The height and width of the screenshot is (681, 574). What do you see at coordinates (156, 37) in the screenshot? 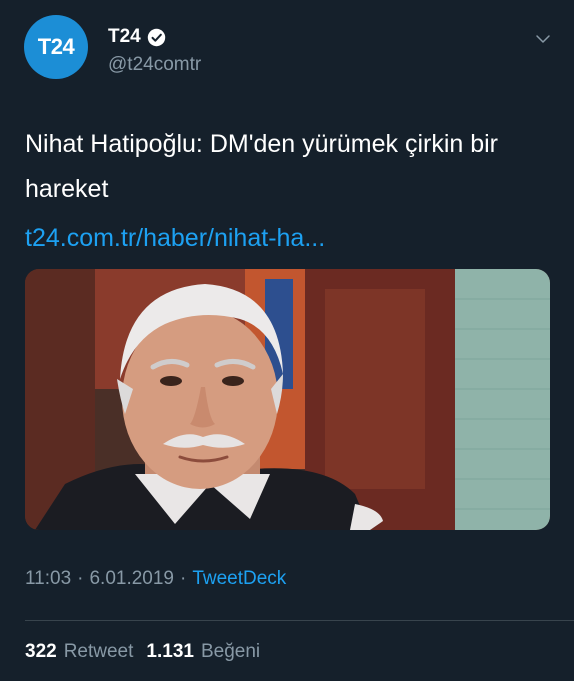
I see `verified-icon` at bounding box center [156, 37].